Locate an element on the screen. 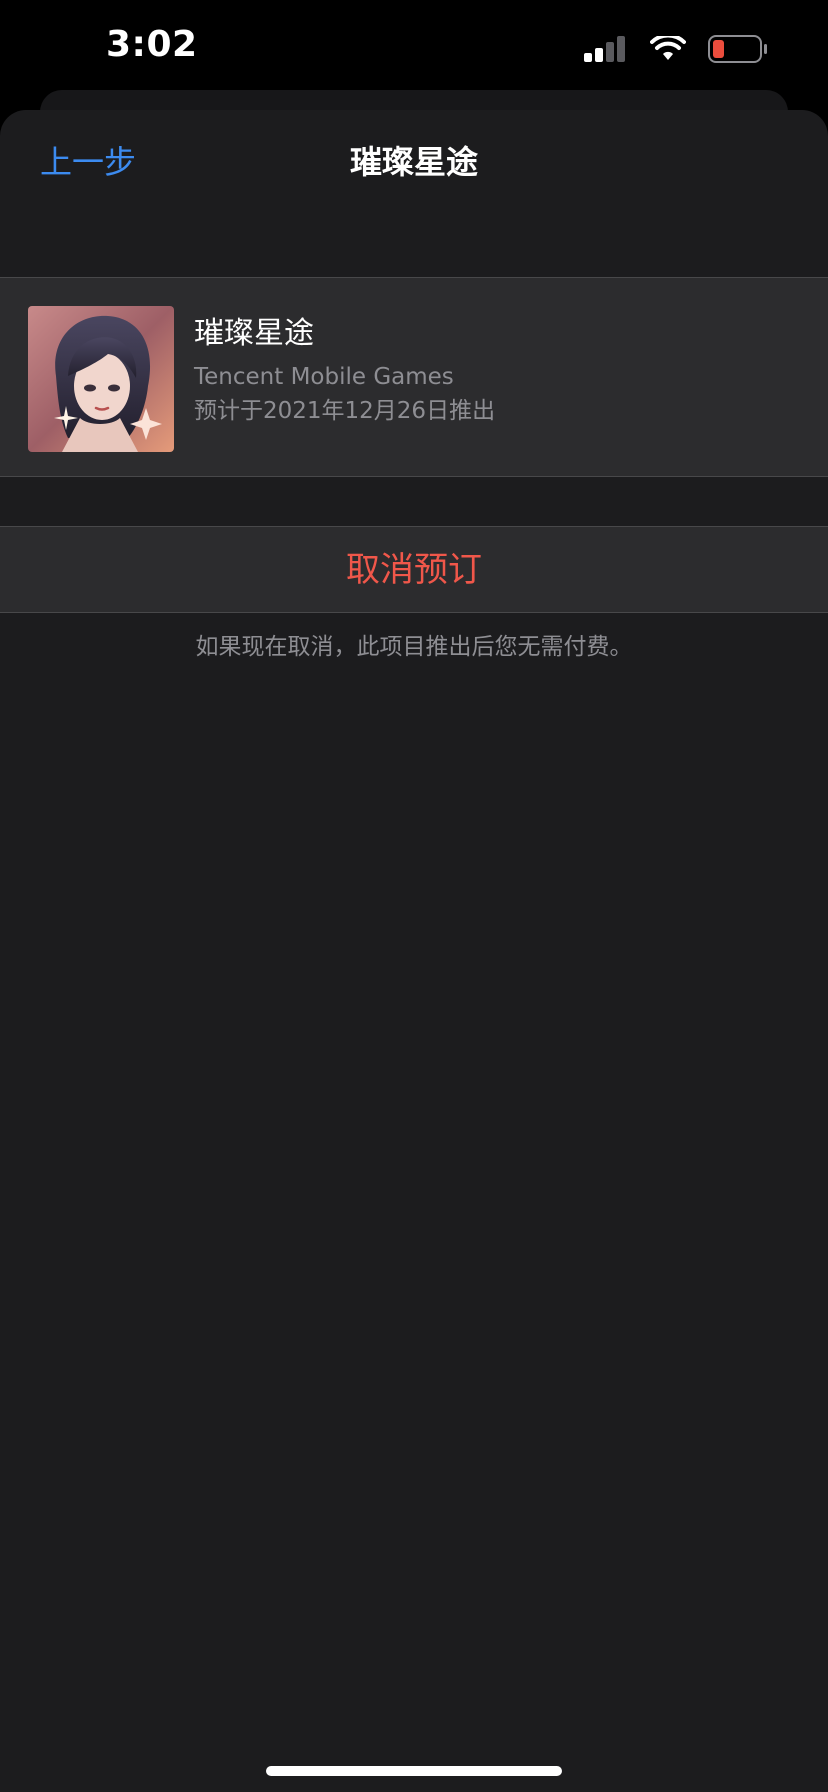 The image size is (828, 1792). home-indicator is located at coordinates (414, 1771).